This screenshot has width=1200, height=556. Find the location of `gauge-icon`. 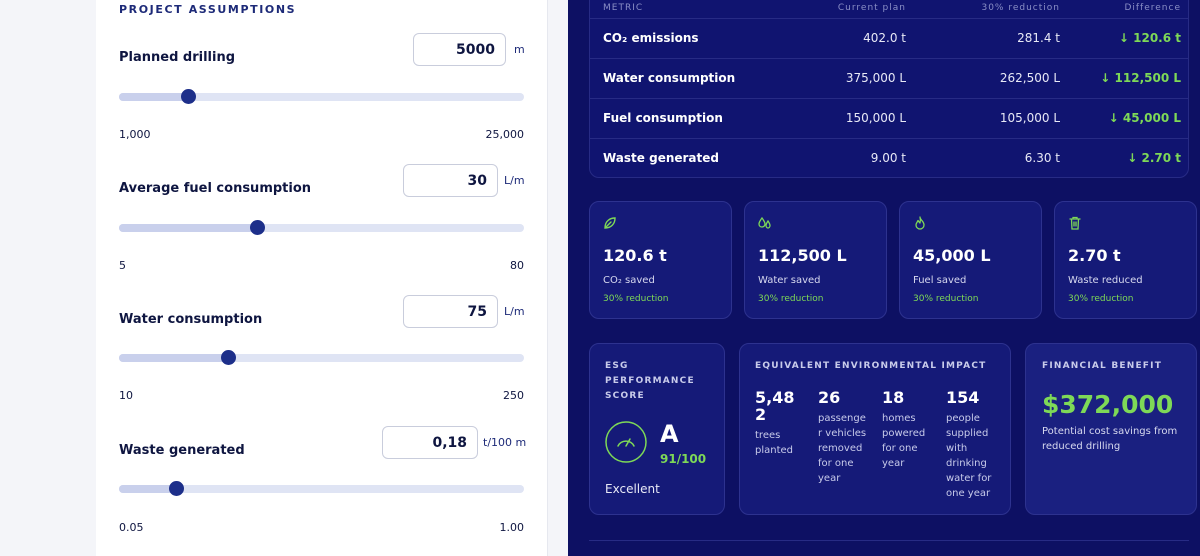

gauge-icon is located at coordinates (626, 442).